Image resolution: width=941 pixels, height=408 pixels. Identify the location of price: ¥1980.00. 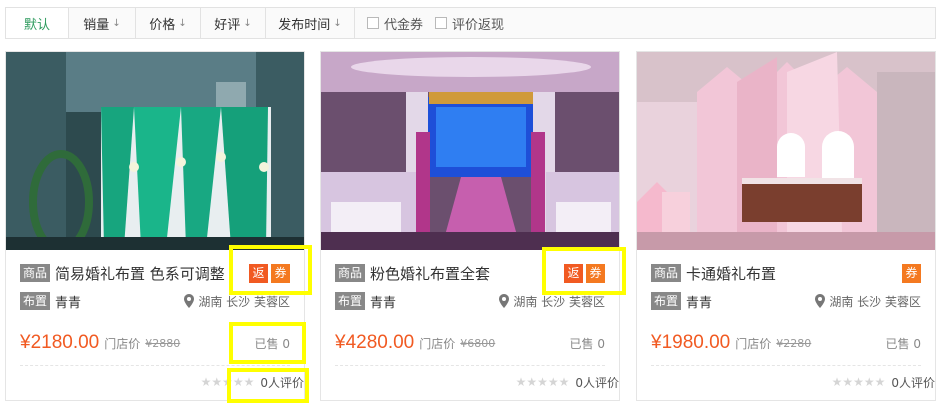
(691, 342).